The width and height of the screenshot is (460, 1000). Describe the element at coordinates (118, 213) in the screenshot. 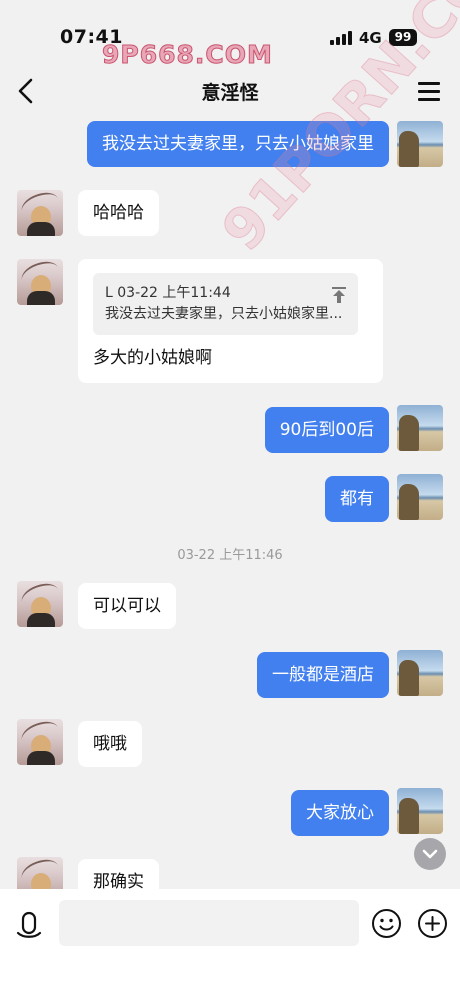

I see `message-bubble-incoming: 哈哈哈` at that location.